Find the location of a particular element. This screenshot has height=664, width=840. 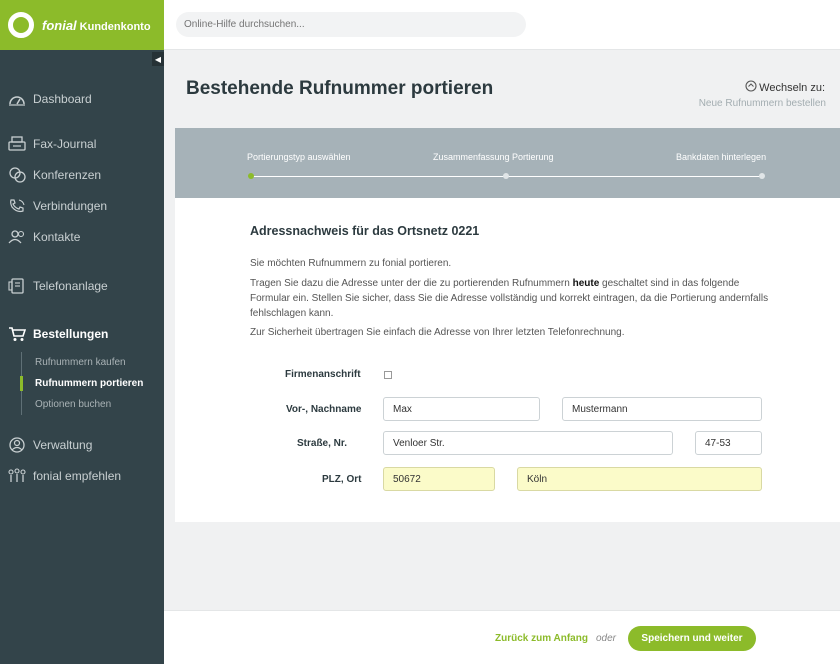

city-label: PLZ, Ort is located at coordinates (342, 479).